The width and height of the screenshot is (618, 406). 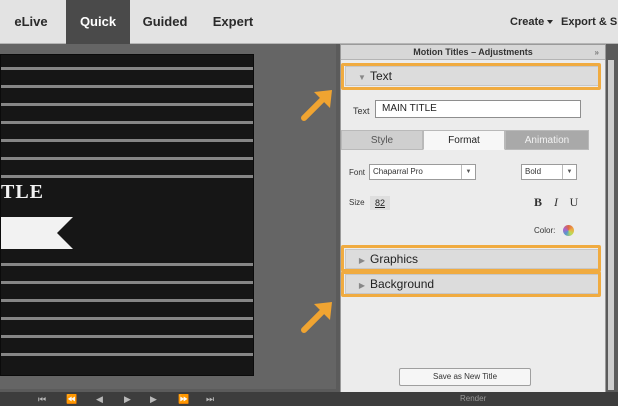 What do you see at coordinates (42, 399) in the screenshot?
I see `go-to-start-icon: ⏮` at bounding box center [42, 399].